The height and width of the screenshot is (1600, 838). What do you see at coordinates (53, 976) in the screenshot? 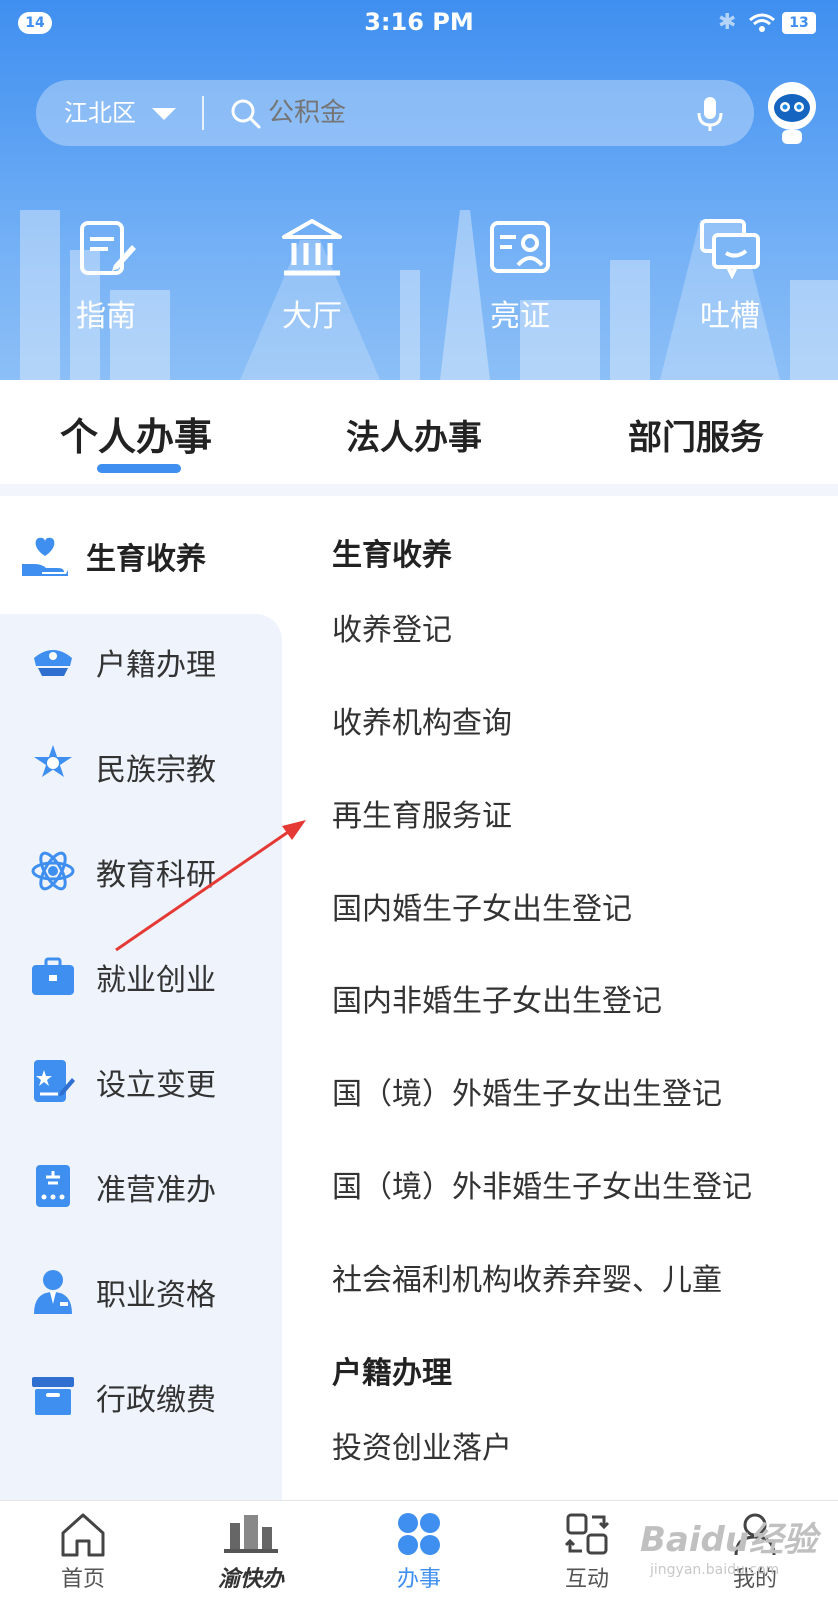
I see `briefcase-icon` at bounding box center [53, 976].